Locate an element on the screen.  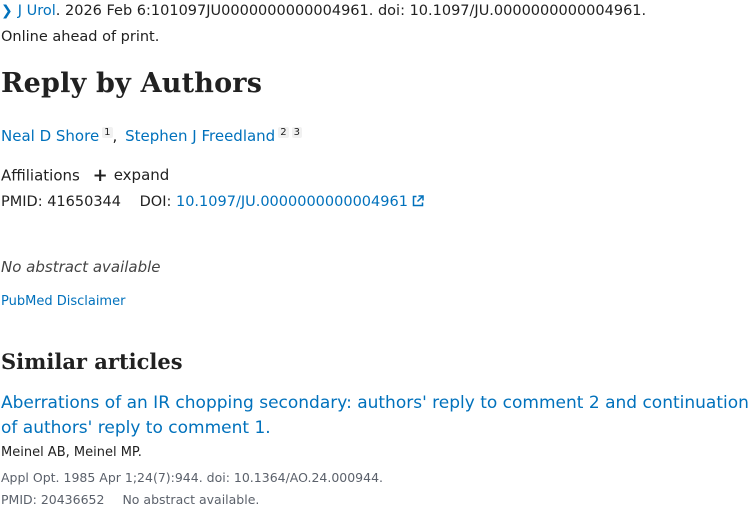
affiliations-label: Affiliations is located at coordinates (40, 175).